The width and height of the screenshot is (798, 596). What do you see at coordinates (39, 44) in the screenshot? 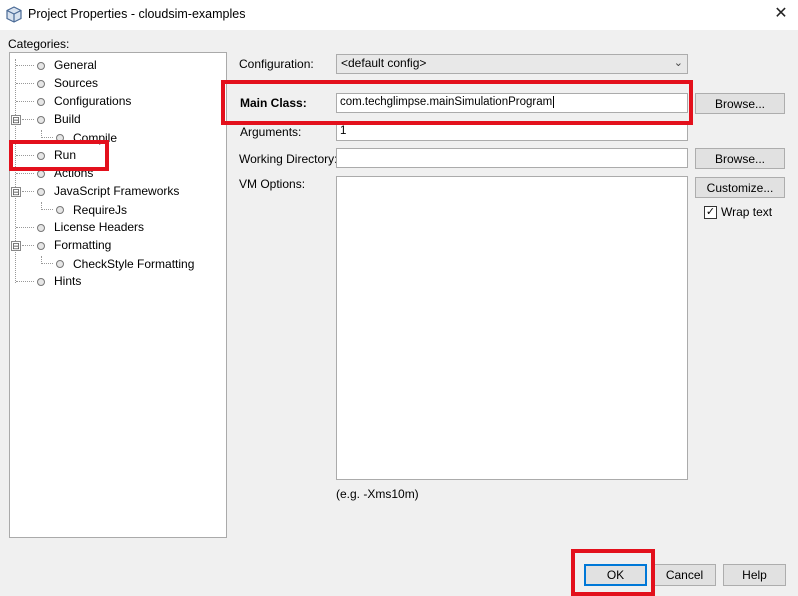
I see `categories-label: Categories:` at bounding box center [39, 44].